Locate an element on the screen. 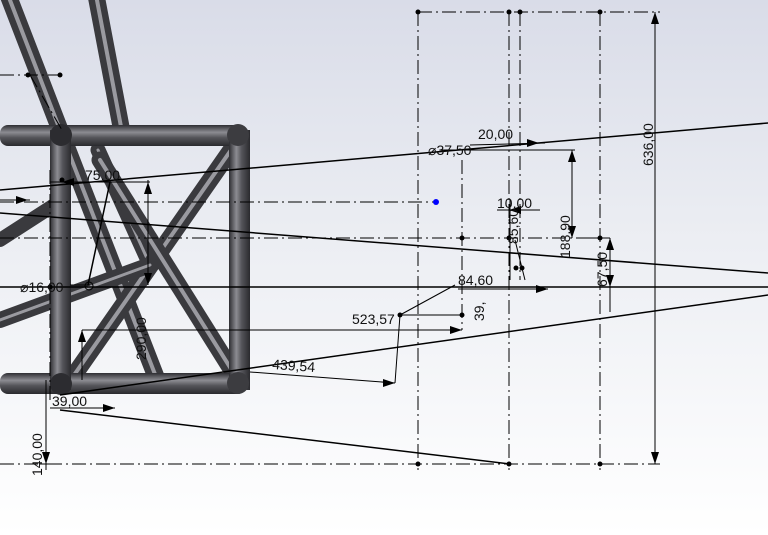 Image resolution: width=768 pixels, height=535 pixels. frame-tube-top is located at coordinates (123, 135).